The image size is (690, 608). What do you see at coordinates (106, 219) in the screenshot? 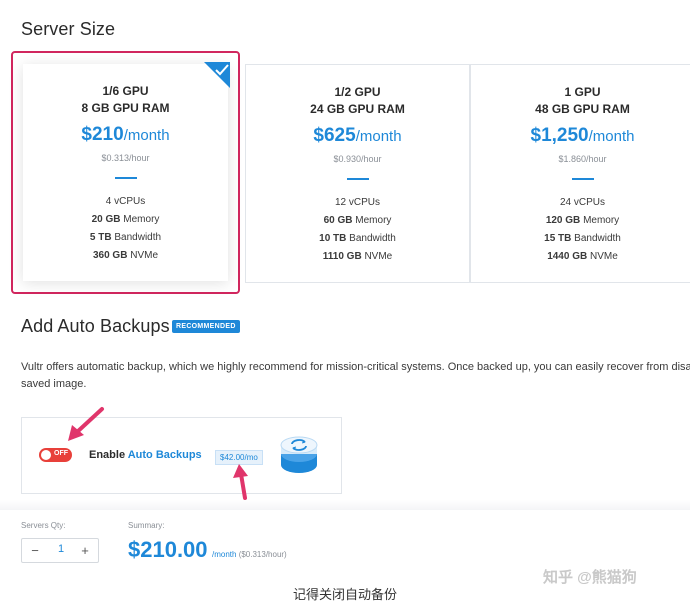
I see `plan-memory-amount: 20 GB` at bounding box center [106, 219].